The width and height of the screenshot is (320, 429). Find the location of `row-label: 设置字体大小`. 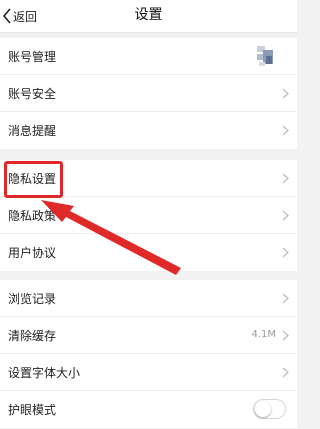

row-label: 设置字体大小 is located at coordinates (44, 373).